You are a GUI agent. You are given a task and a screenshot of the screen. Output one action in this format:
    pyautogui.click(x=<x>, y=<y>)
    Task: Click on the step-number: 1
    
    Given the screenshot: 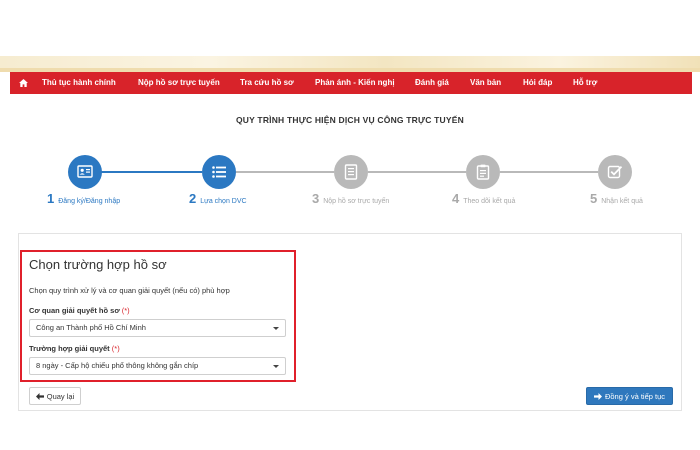 What is the action you would take?
    pyautogui.click(x=51, y=198)
    